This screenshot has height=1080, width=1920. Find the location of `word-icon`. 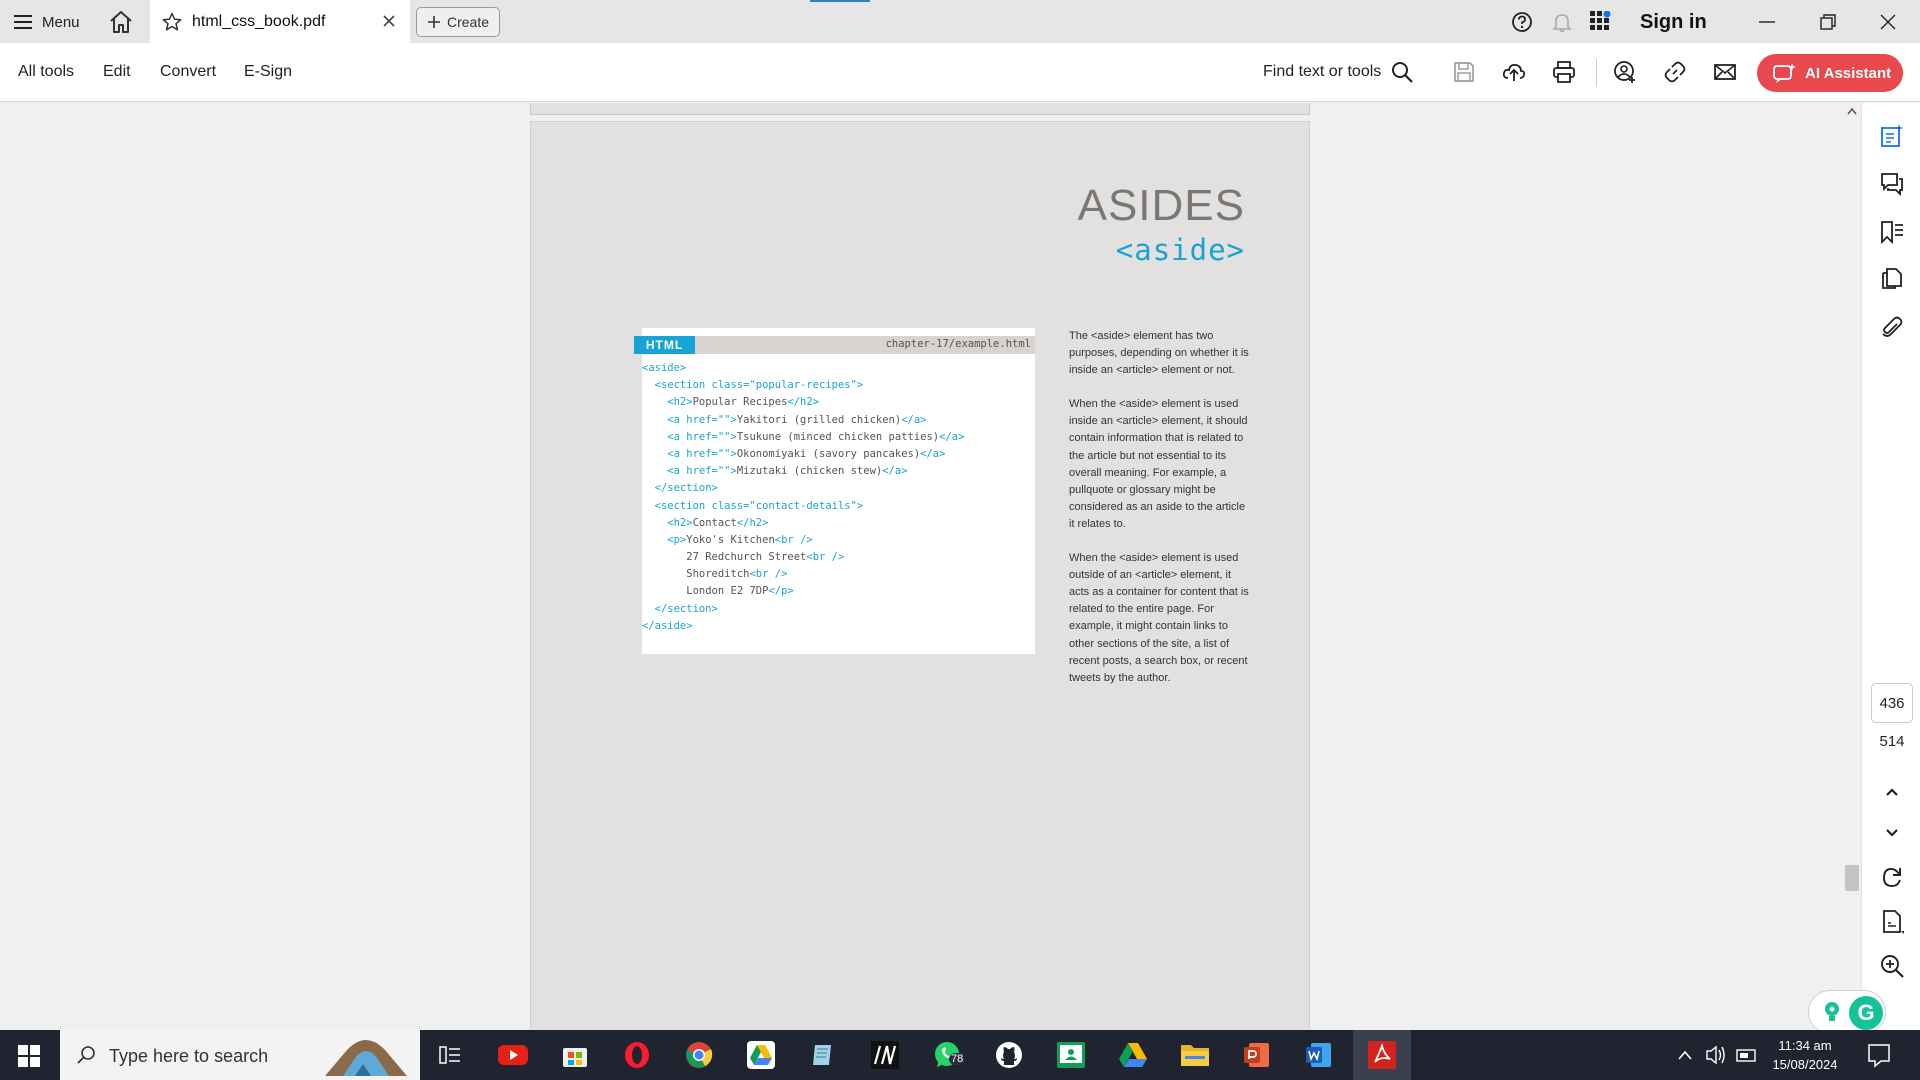

word-icon is located at coordinates (1318, 1055).